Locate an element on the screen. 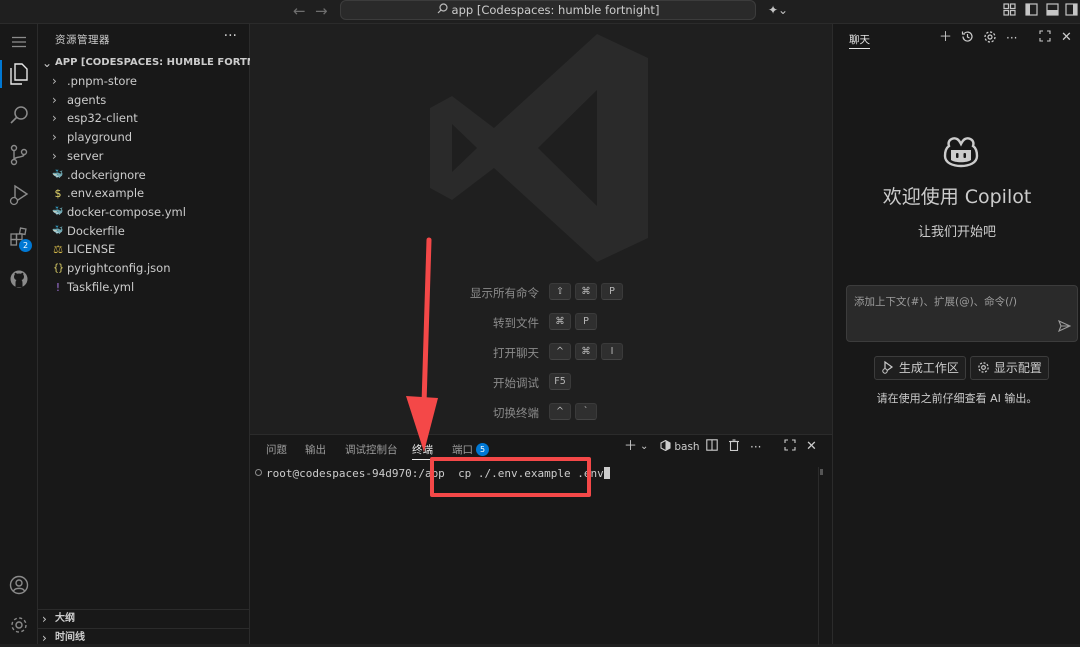 The width and height of the screenshot is (1080, 647). run-debug-icon is located at coordinates (19, 195).